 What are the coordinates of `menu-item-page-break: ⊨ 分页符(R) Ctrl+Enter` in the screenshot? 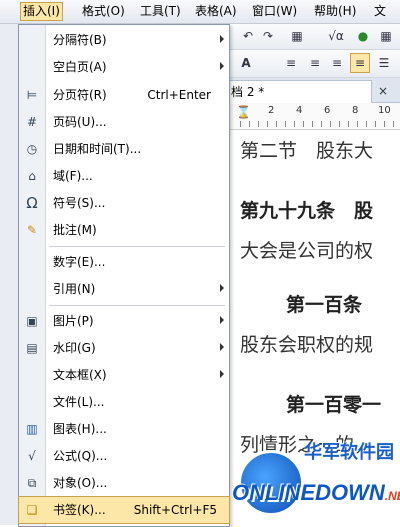 It's located at (124, 95).